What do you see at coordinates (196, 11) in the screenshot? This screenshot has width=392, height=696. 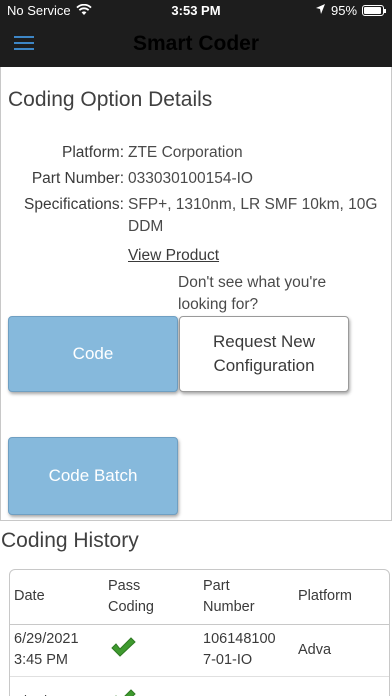 I see `status-bar: No Service 3:53 PM 95%` at bounding box center [196, 11].